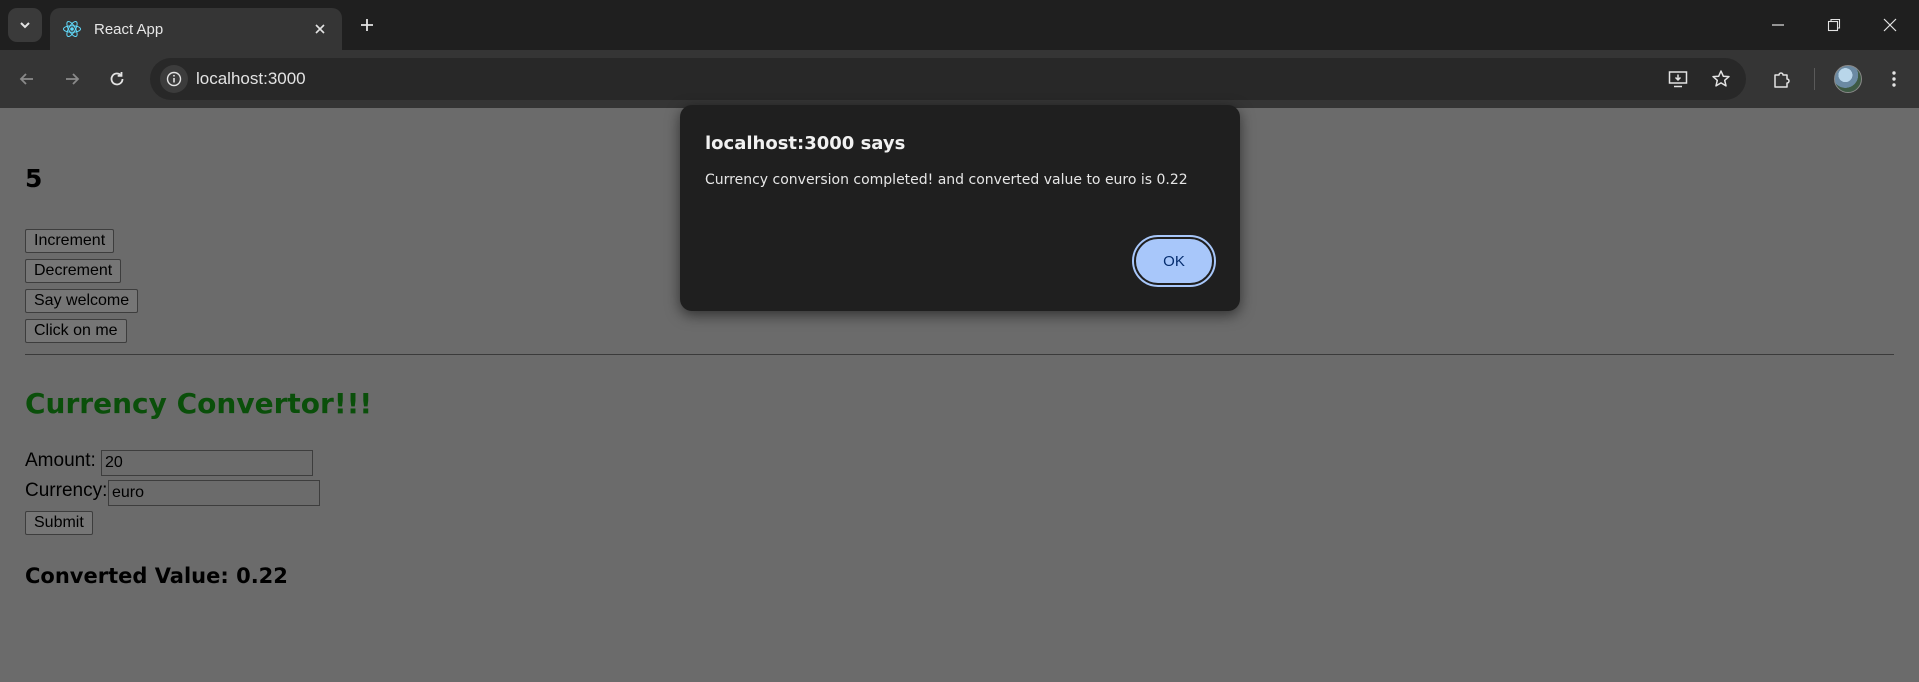 The image size is (1919, 682). I want to click on reload-button, so click(117, 79).